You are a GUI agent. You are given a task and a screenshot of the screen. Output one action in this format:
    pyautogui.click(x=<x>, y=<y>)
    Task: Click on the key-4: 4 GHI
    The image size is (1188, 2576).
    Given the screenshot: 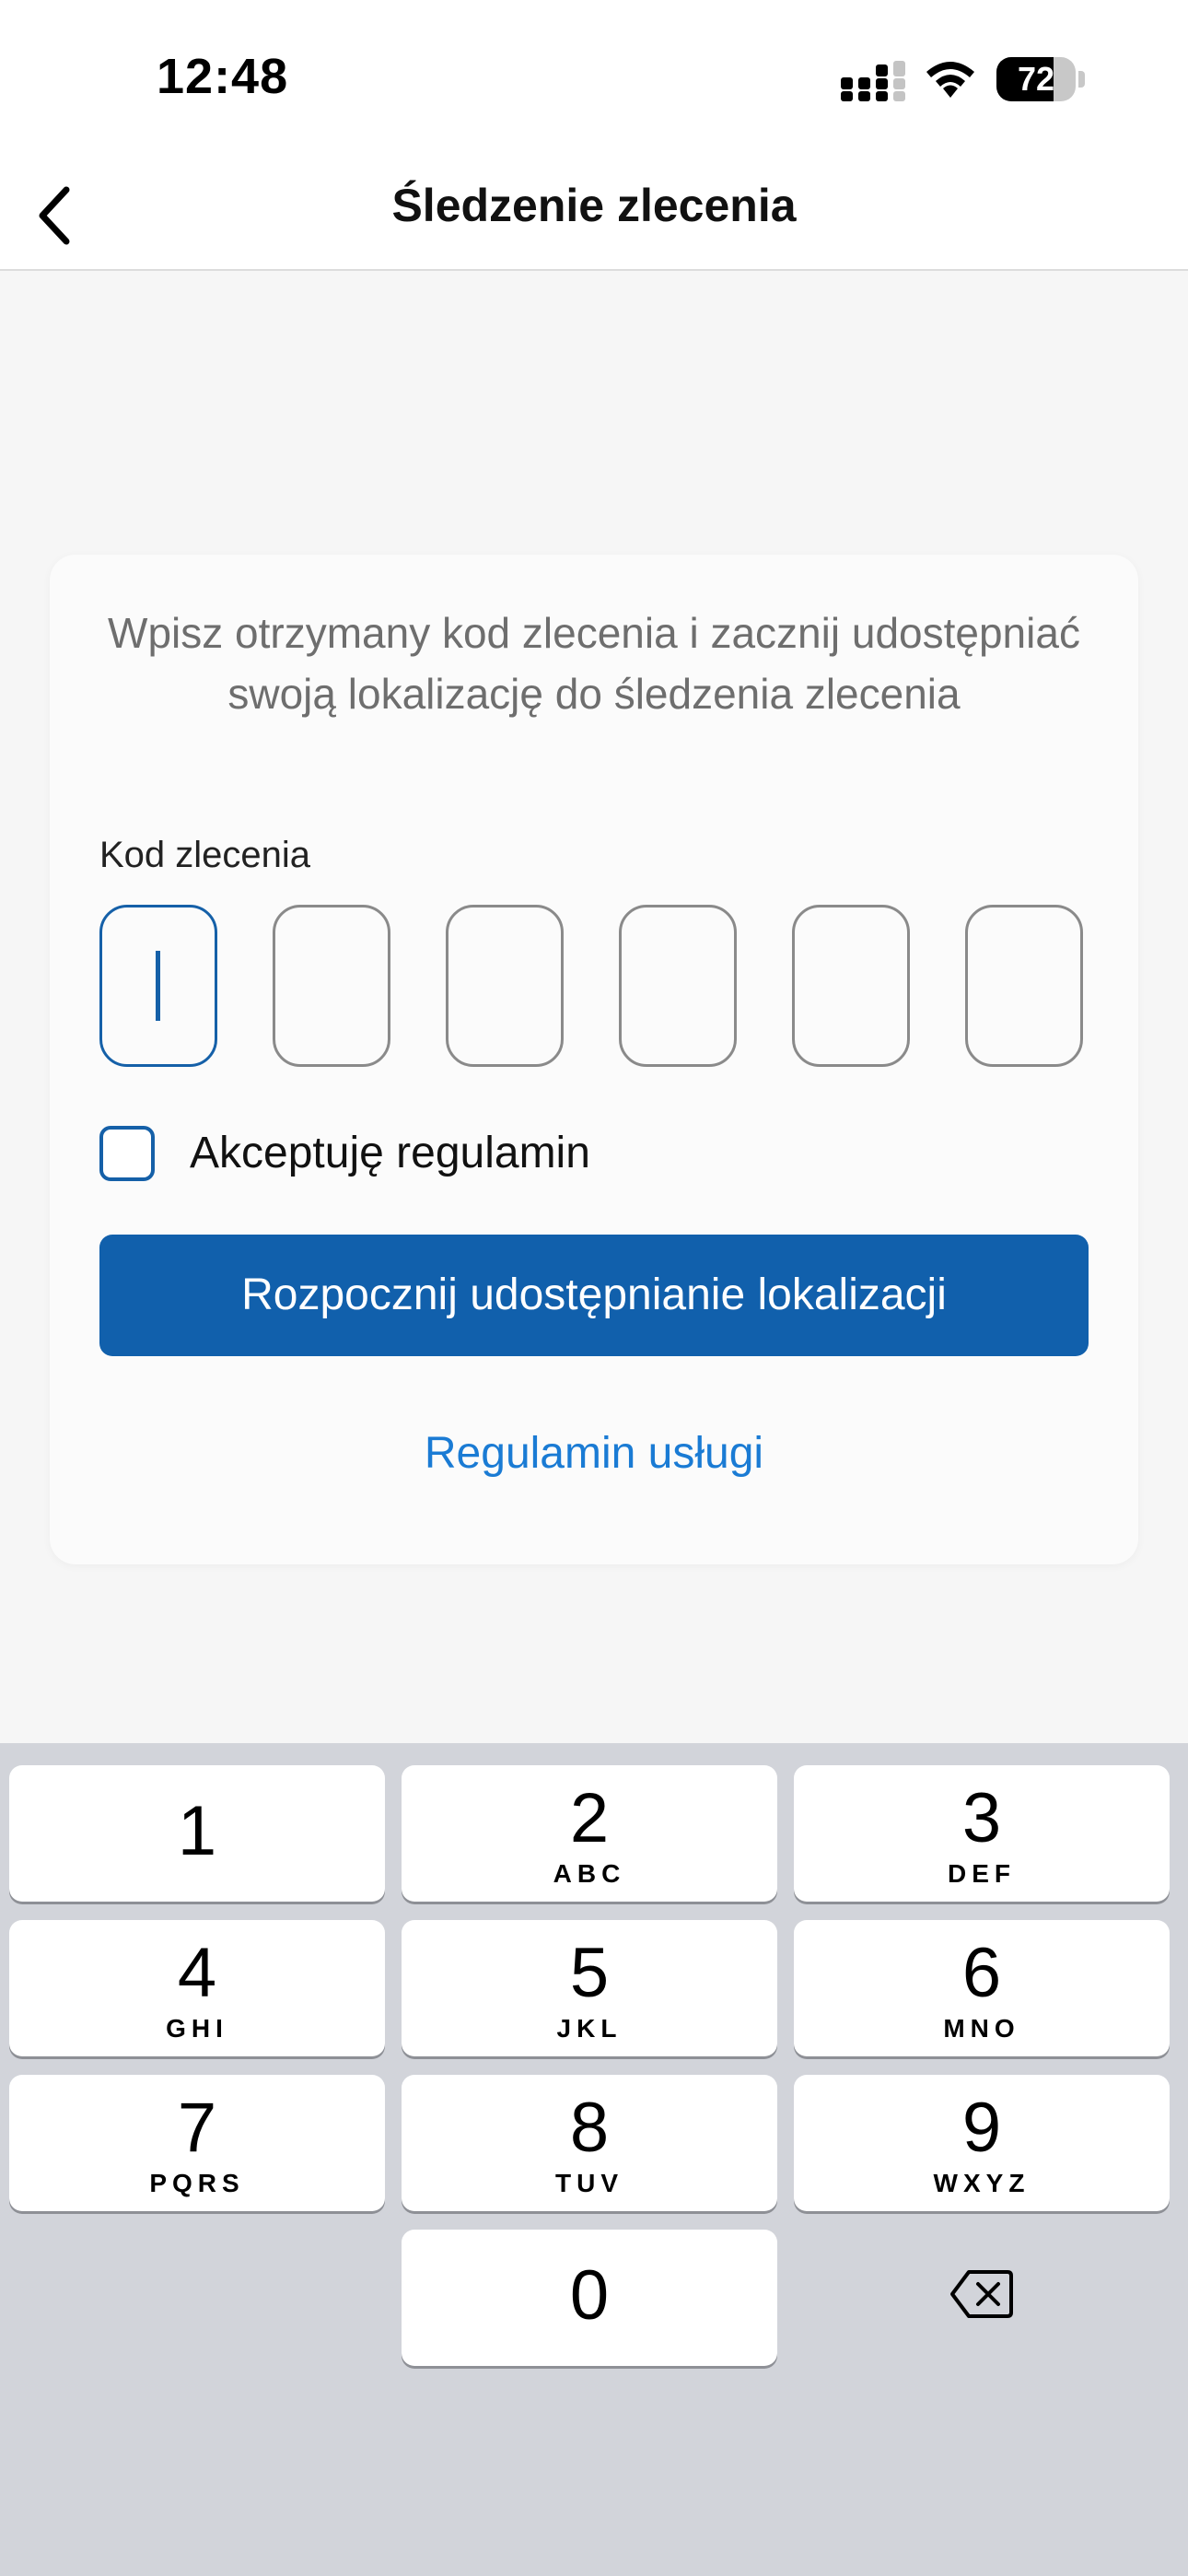 What is the action you would take?
    pyautogui.click(x=197, y=1988)
    